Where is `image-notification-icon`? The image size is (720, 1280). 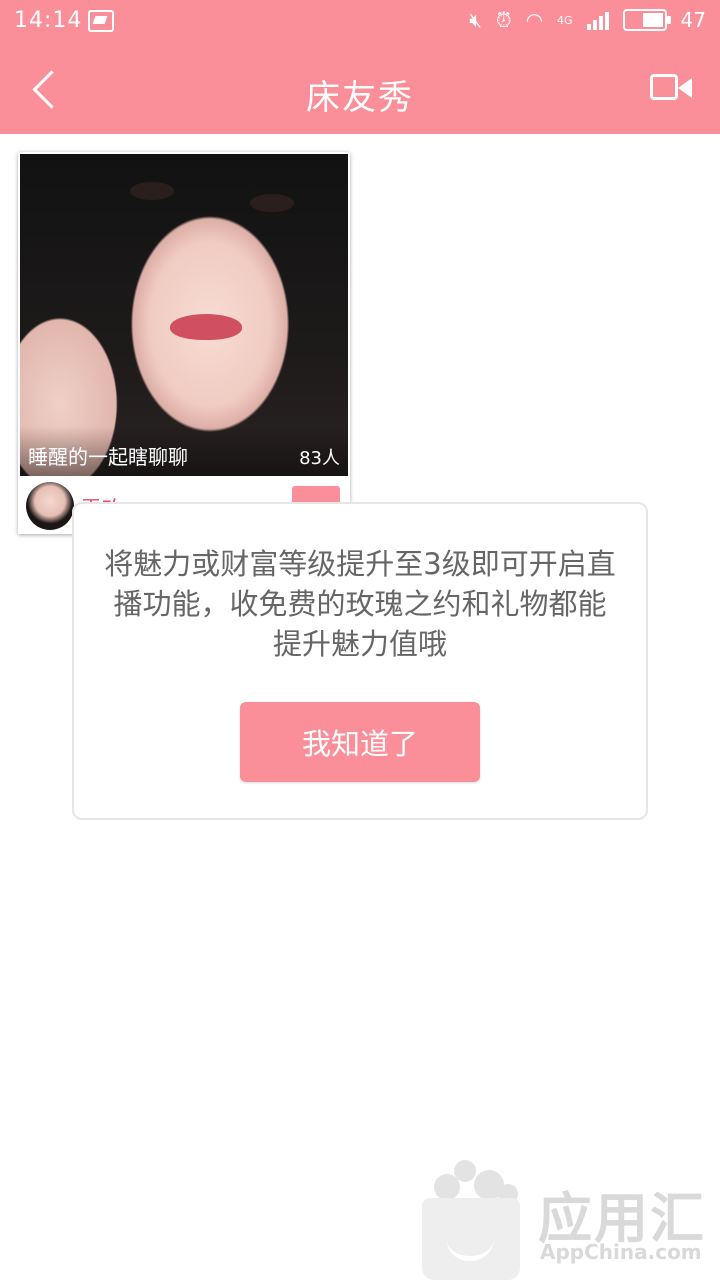 image-notification-icon is located at coordinates (101, 21).